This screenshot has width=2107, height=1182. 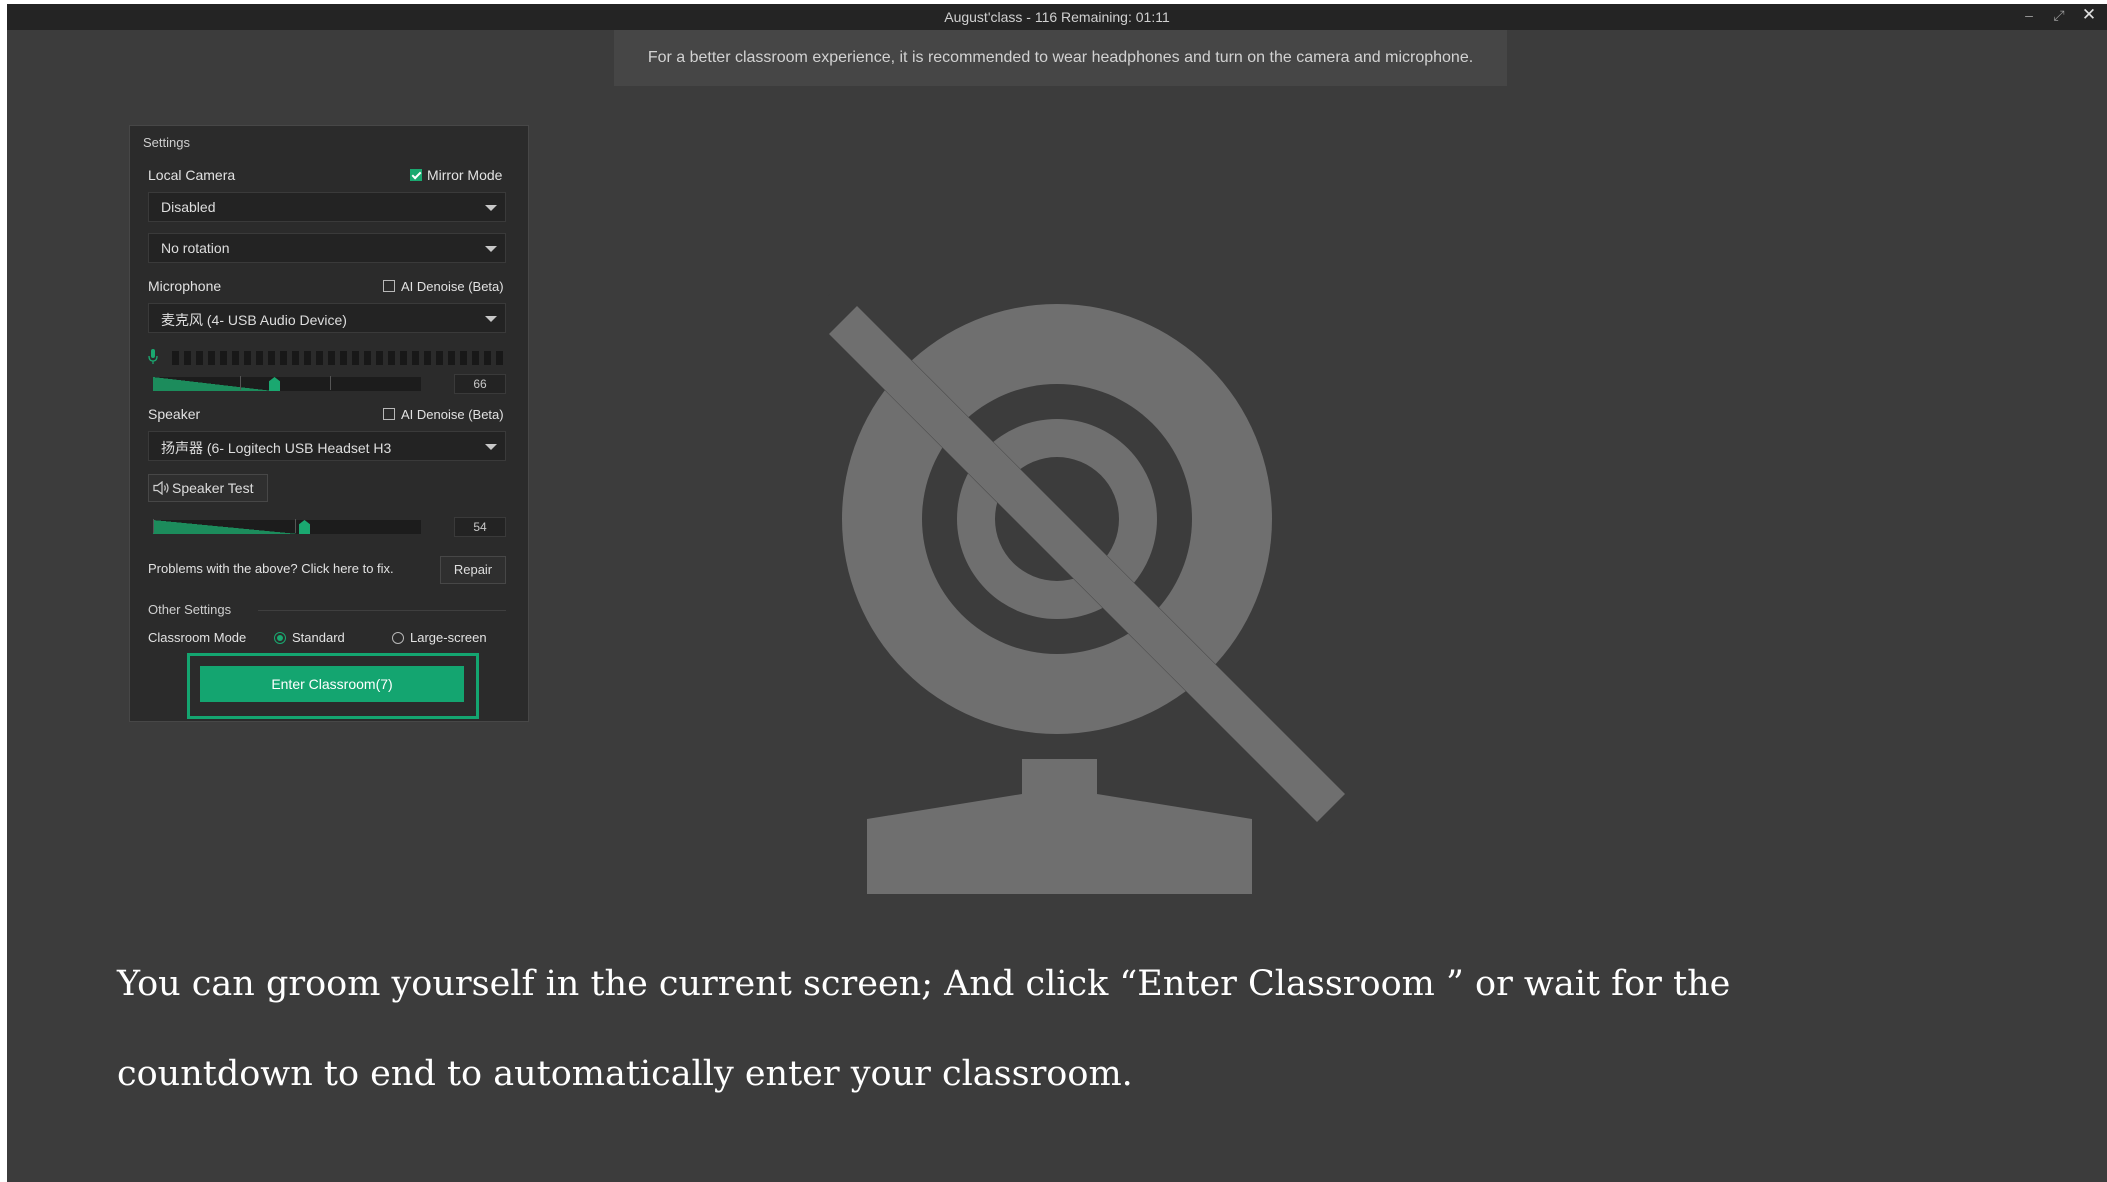 I want to click on camera-rotation-value: No rotation, so click(x=195, y=248).